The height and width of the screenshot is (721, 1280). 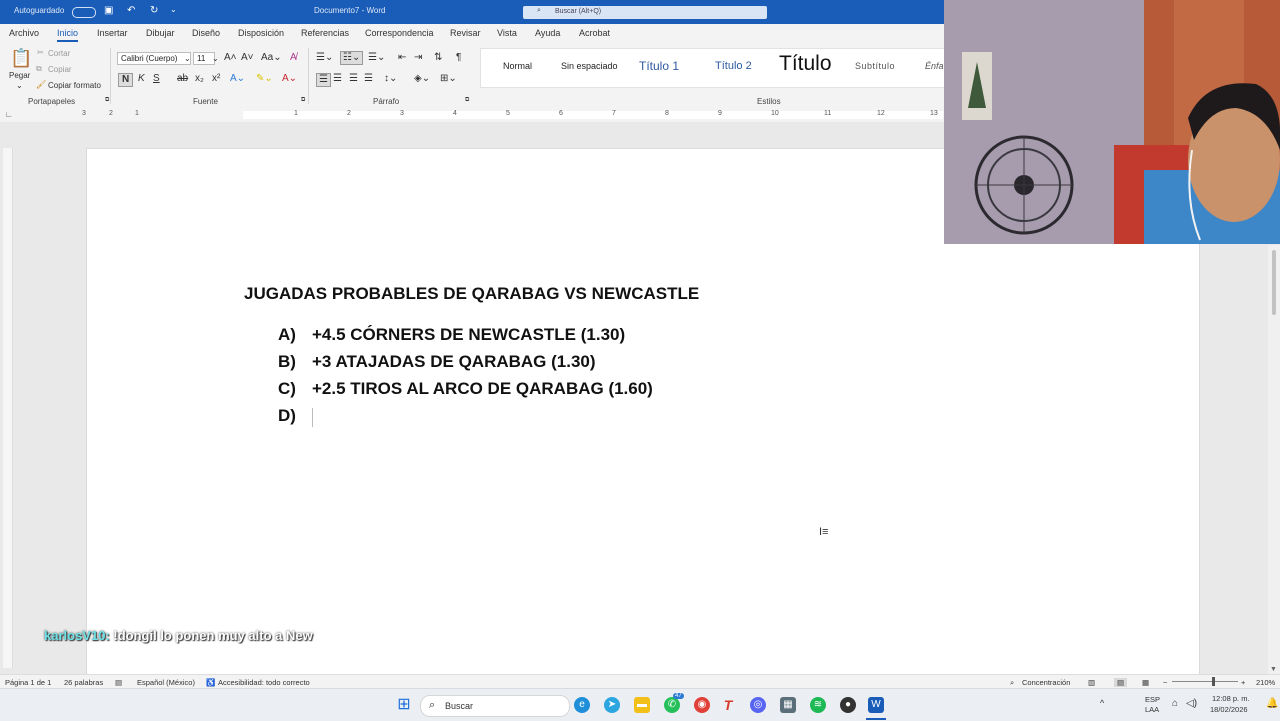 I want to click on typora-icon: T, so click(x=728, y=705).